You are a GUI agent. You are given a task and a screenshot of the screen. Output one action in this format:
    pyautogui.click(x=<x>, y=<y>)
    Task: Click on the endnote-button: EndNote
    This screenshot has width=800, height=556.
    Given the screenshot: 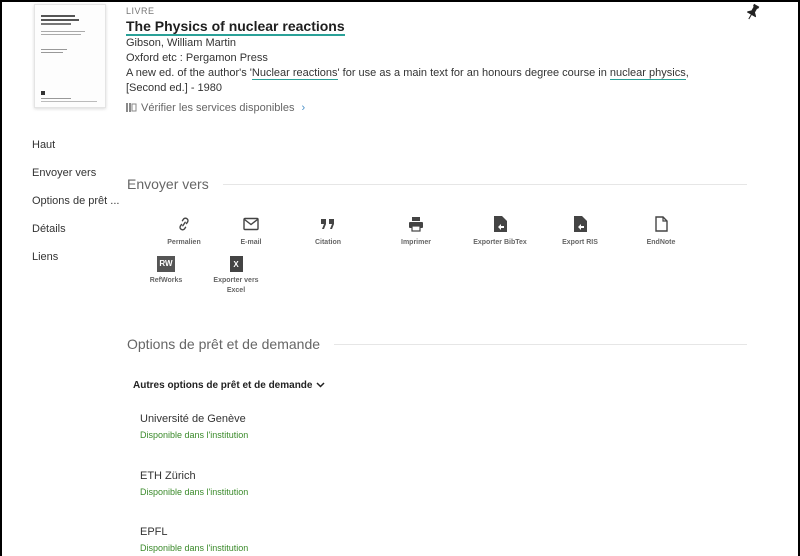 What is the action you would take?
    pyautogui.click(x=661, y=231)
    